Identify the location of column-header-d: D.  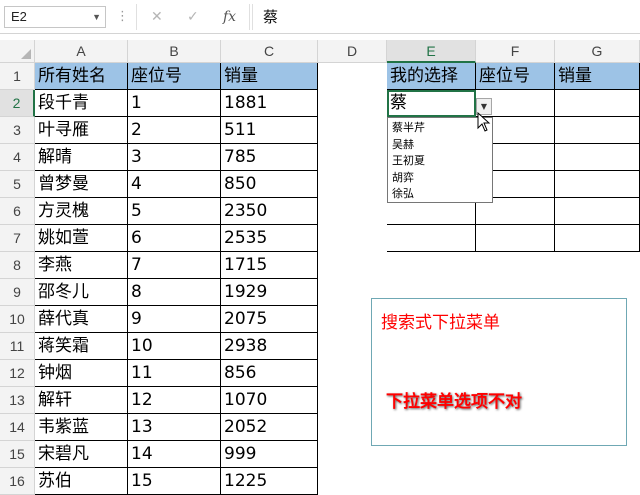
(352, 51).